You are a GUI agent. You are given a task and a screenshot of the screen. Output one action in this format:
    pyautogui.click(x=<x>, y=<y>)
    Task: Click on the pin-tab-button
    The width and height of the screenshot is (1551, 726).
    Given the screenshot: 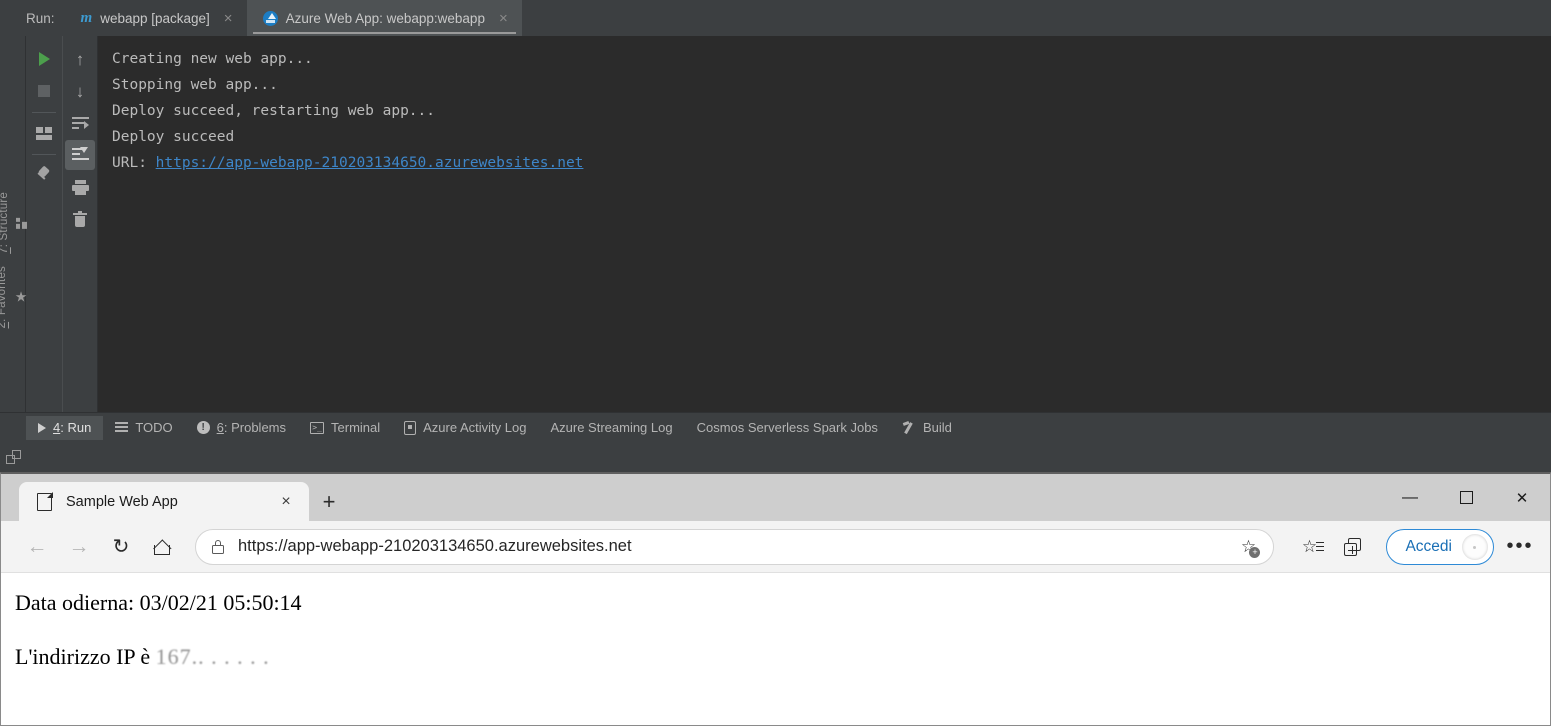 What is the action you would take?
    pyautogui.click(x=44, y=175)
    